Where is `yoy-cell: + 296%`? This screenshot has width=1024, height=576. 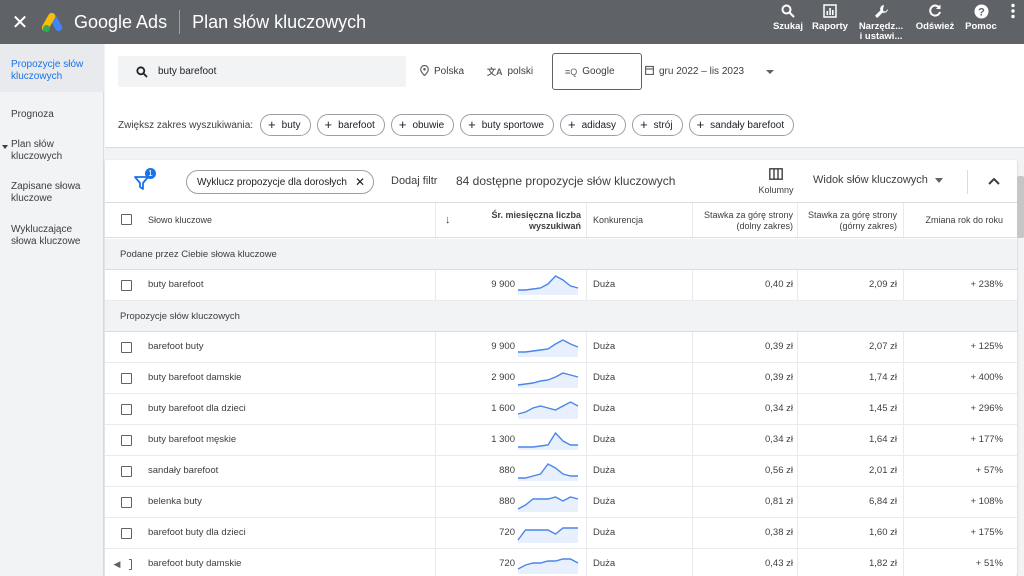
yoy-cell: + 296% is located at coordinates (987, 408).